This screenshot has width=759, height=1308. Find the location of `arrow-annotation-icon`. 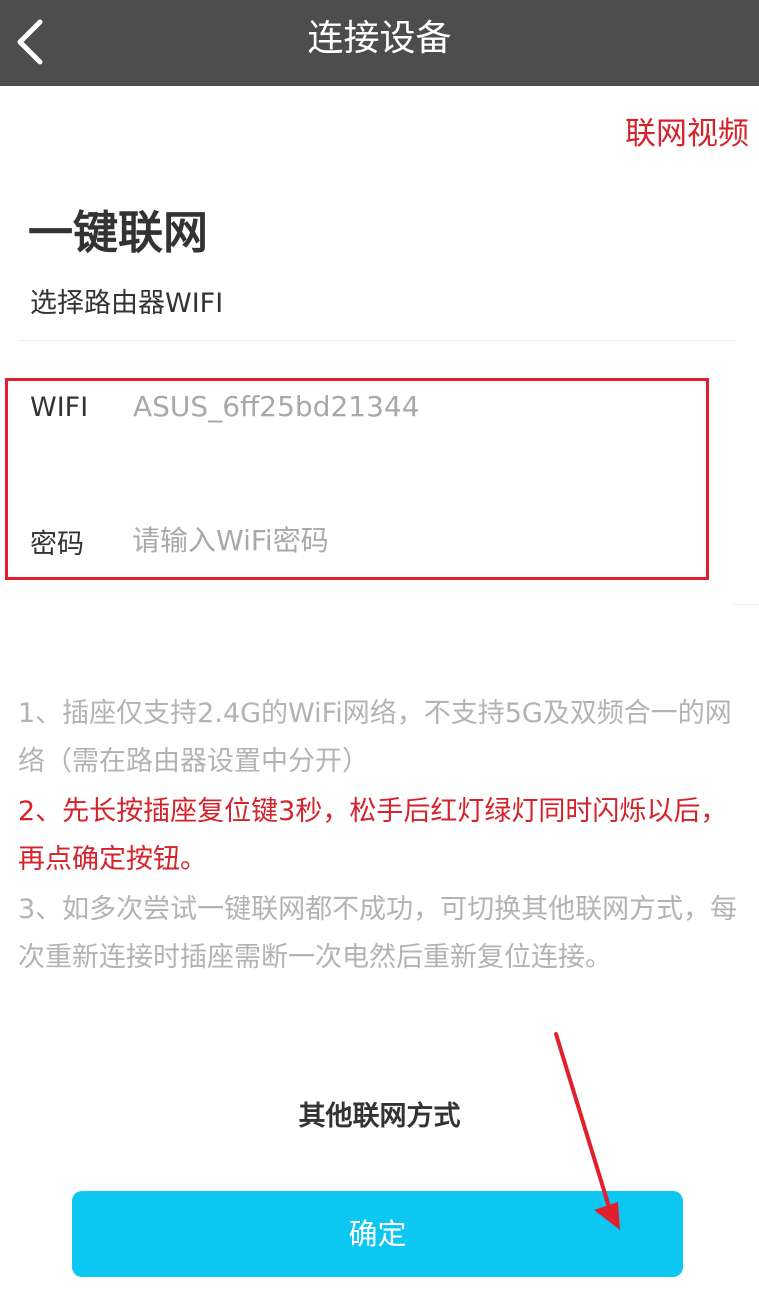

arrow-annotation-icon is located at coordinates (587, 1131).